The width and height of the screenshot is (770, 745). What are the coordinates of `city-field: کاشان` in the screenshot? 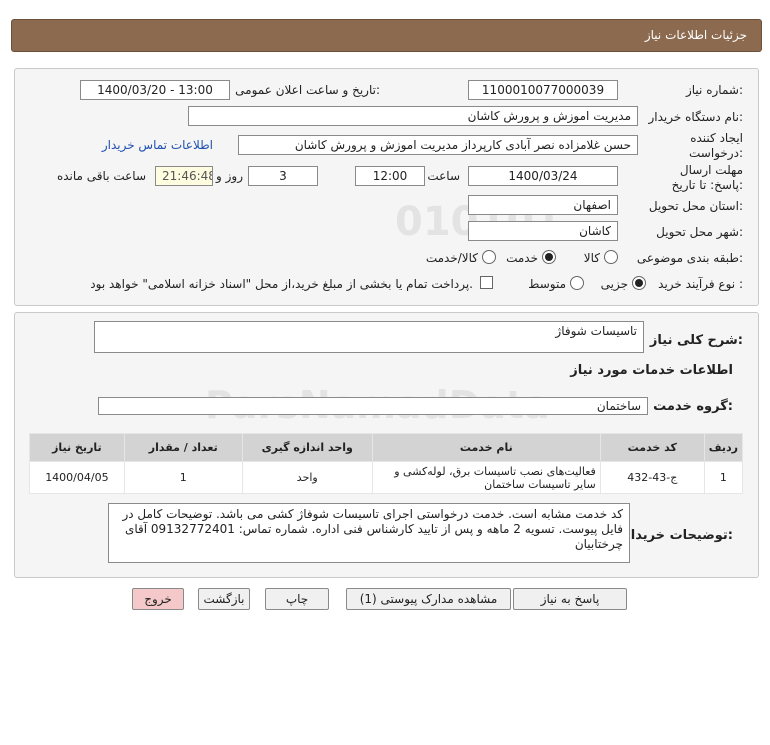 It's located at (543, 231).